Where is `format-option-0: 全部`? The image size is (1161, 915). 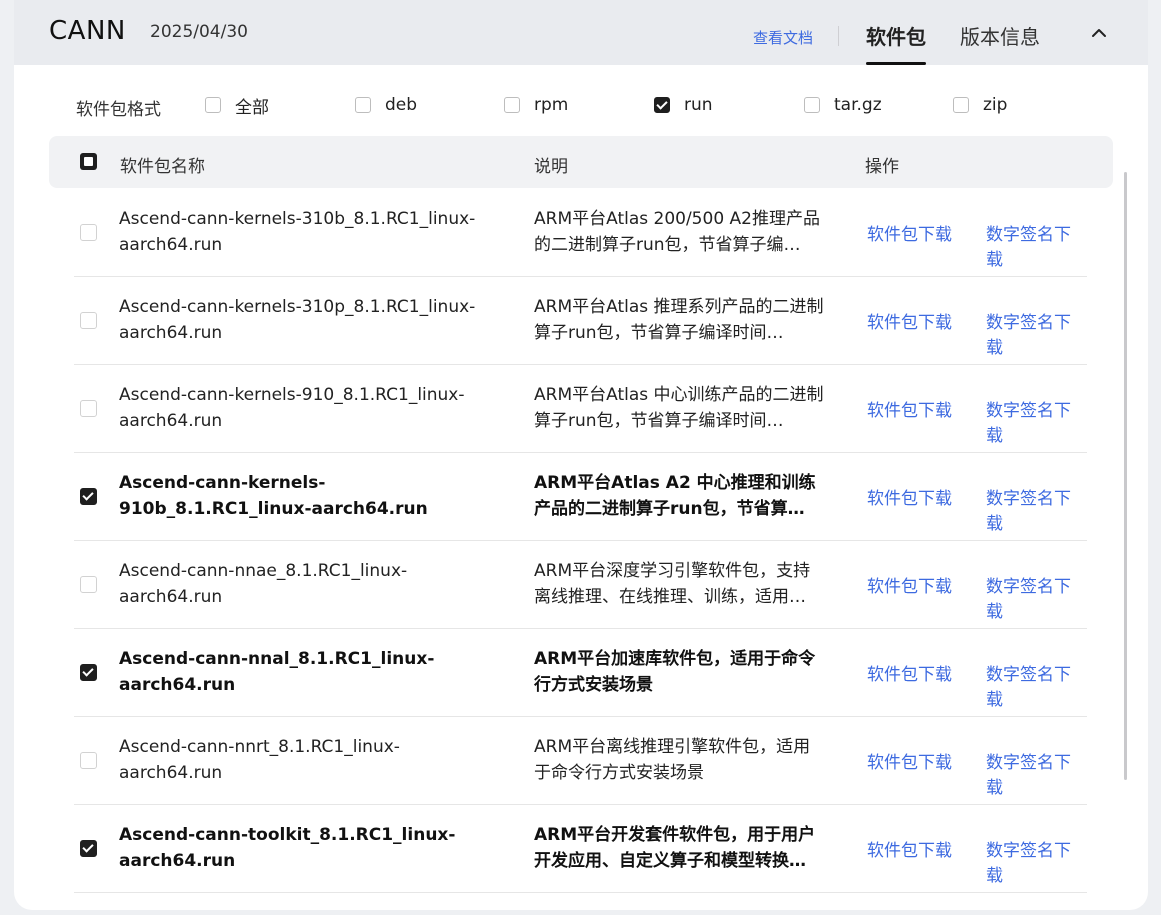 format-option-0: 全部 is located at coordinates (237, 105).